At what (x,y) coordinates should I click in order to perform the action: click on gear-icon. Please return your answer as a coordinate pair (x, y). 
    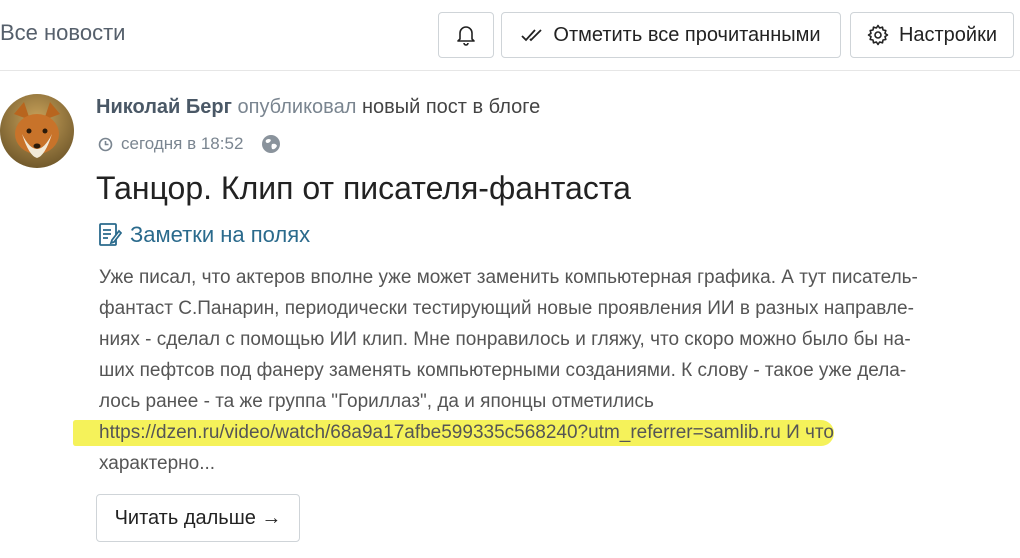
    Looking at the image, I should click on (878, 35).